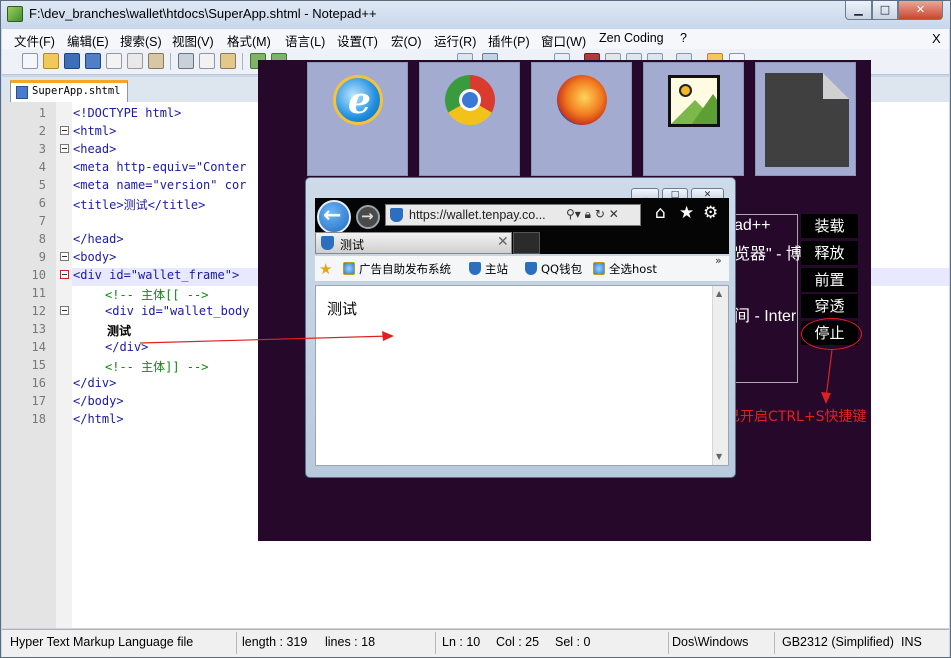 This screenshot has height=658, width=951. Describe the element at coordinates (275, 642) in the screenshot. I see `status-length: length : 319` at that location.